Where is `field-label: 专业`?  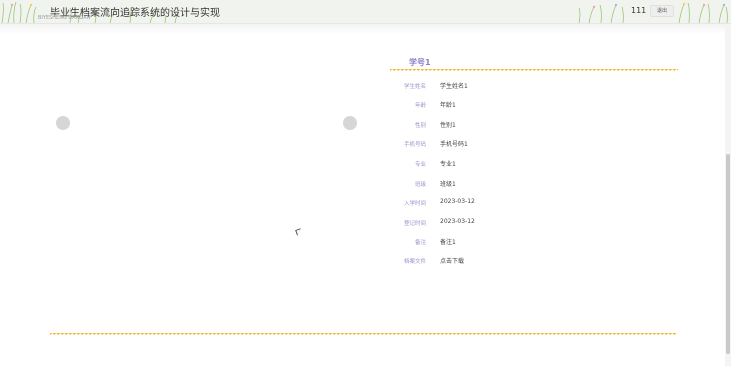 field-label: 专业 is located at coordinates (420, 165).